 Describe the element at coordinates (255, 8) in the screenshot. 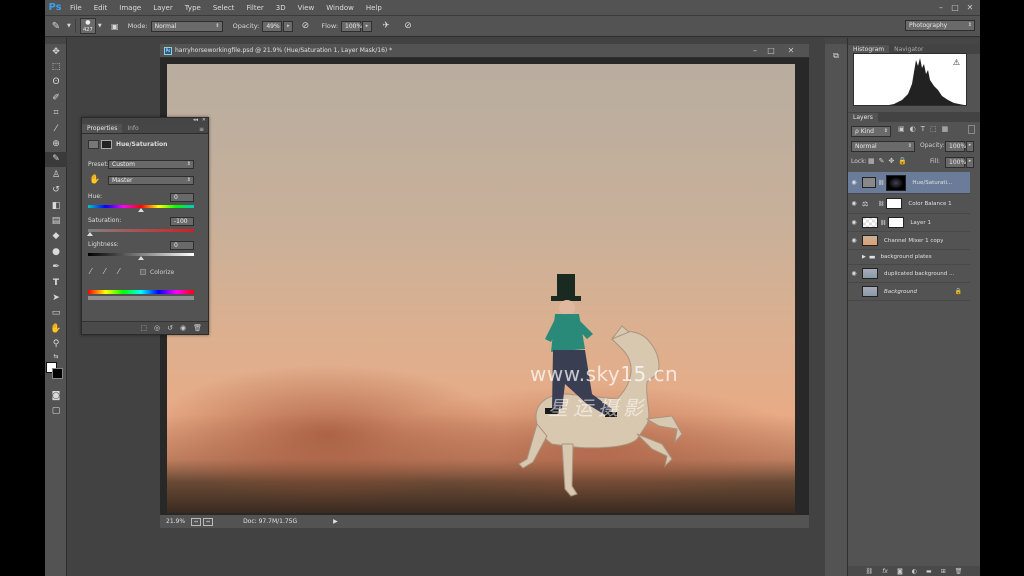

I see `menu-filter: Filter` at that location.